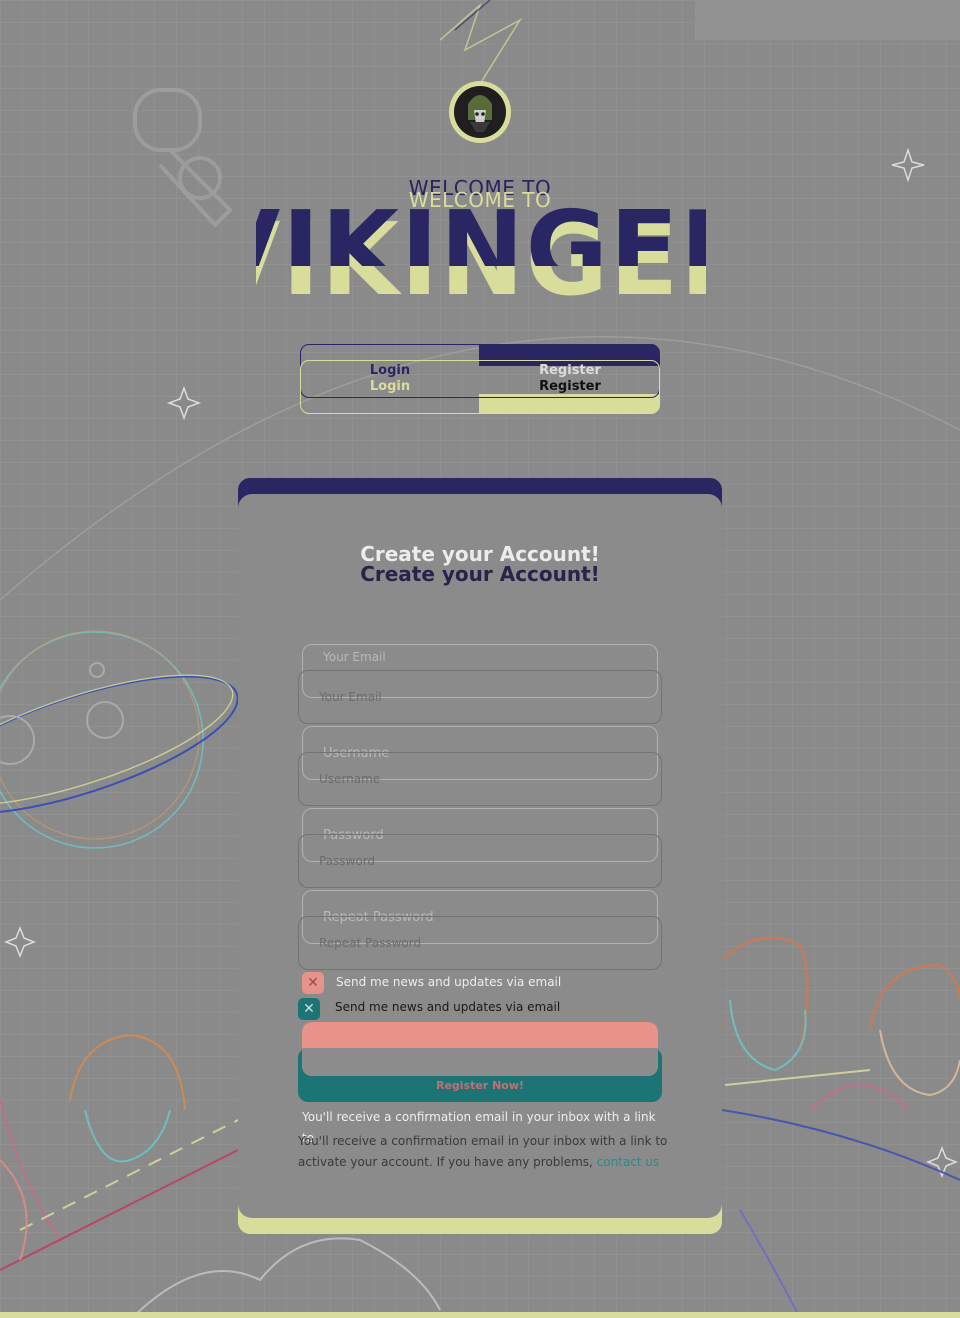  What do you see at coordinates (481, 254) in the screenshot?
I see `brand-wordmark: VIKINGER VIKINGER` at bounding box center [481, 254].